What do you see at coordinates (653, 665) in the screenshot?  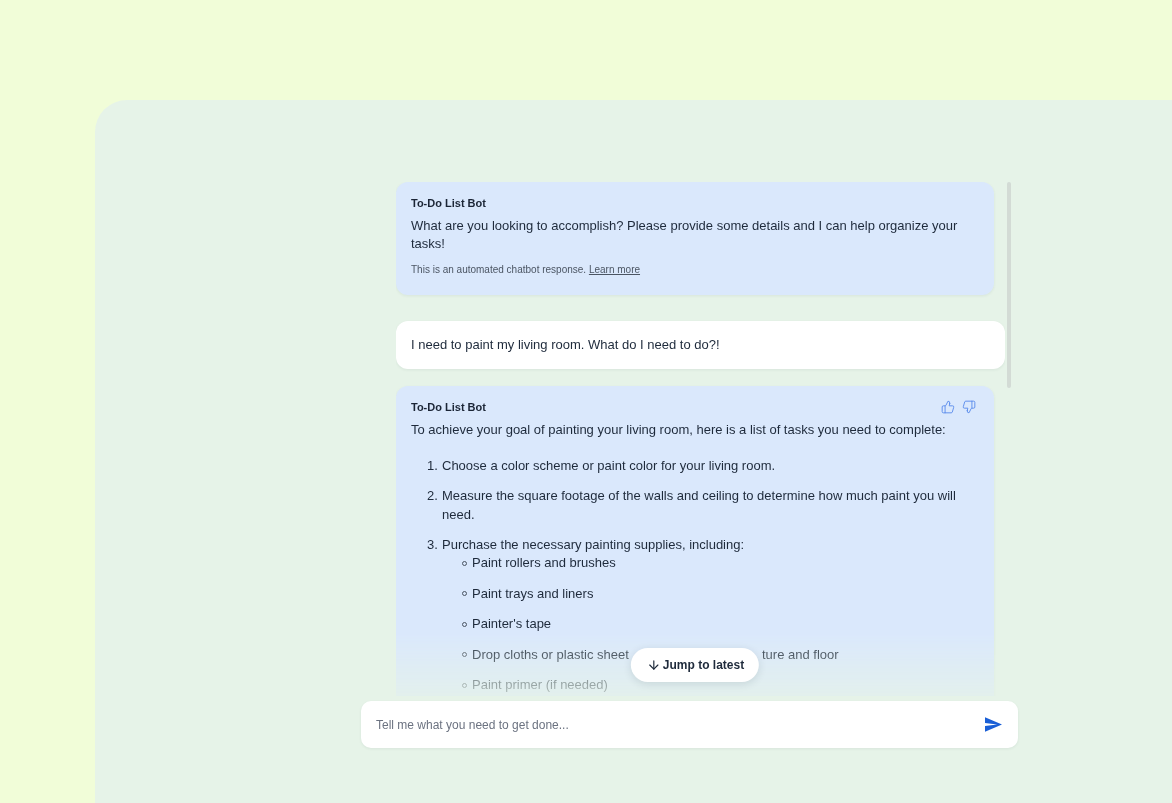 I see `arrow-down-icon` at bounding box center [653, 665].